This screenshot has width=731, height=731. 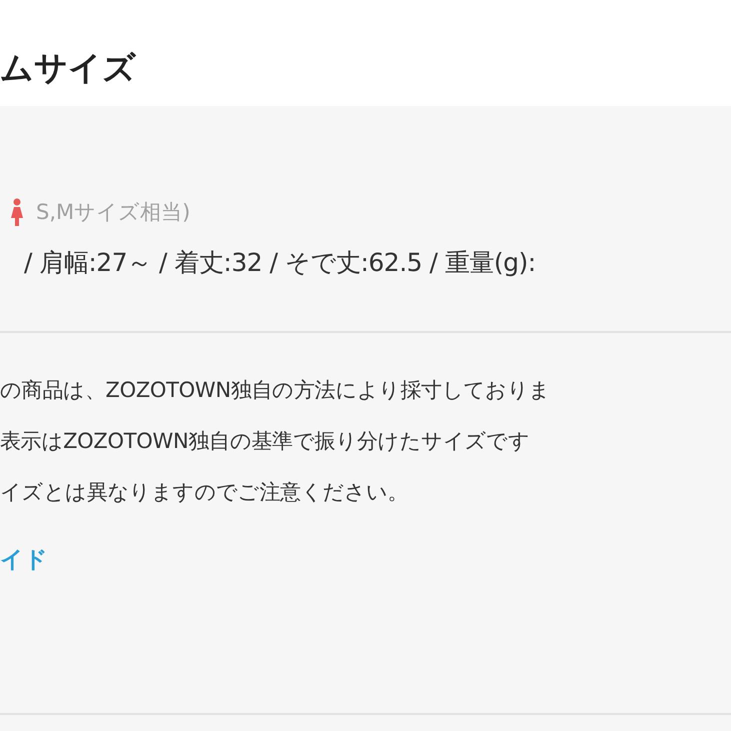 I want to click on size-equivalent: S,Mサイズ相当), so click(x=113, y=212).